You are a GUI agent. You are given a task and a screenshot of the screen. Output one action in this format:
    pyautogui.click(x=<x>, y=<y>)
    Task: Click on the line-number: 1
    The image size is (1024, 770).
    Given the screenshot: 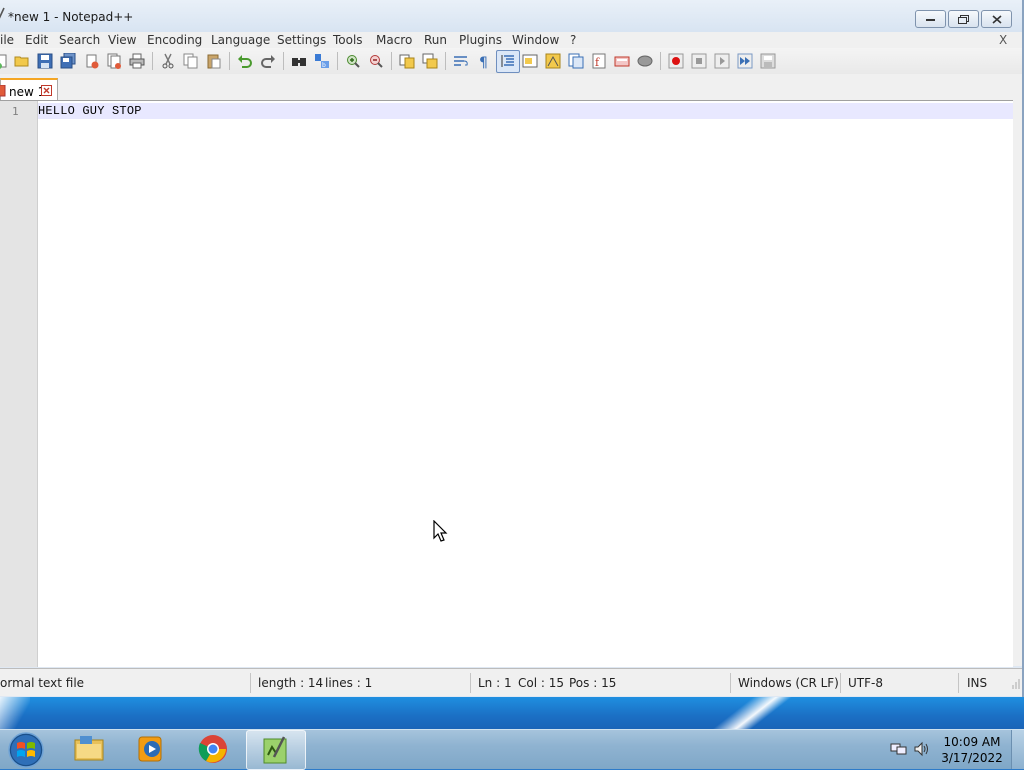 What is the action you would take?
    pyautogui.click(x=15, y=111)
    